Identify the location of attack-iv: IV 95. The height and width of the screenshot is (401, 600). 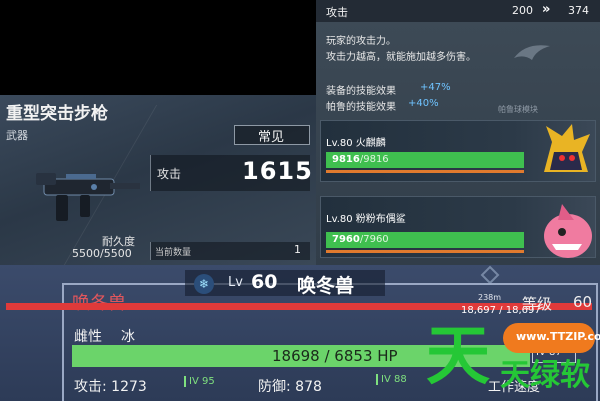
(199, 381).